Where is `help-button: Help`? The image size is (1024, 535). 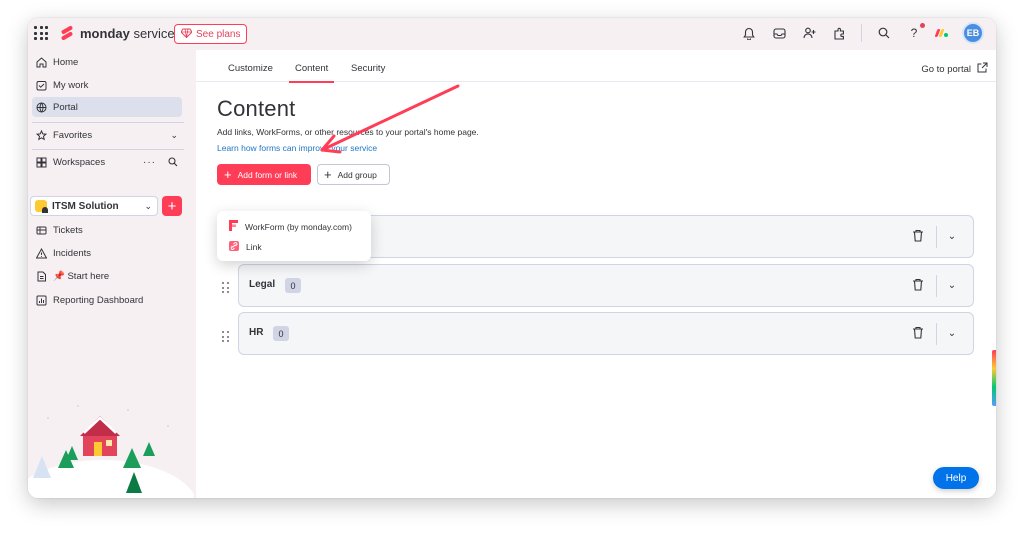
help-button: Help is located at coordinates (956, 478).